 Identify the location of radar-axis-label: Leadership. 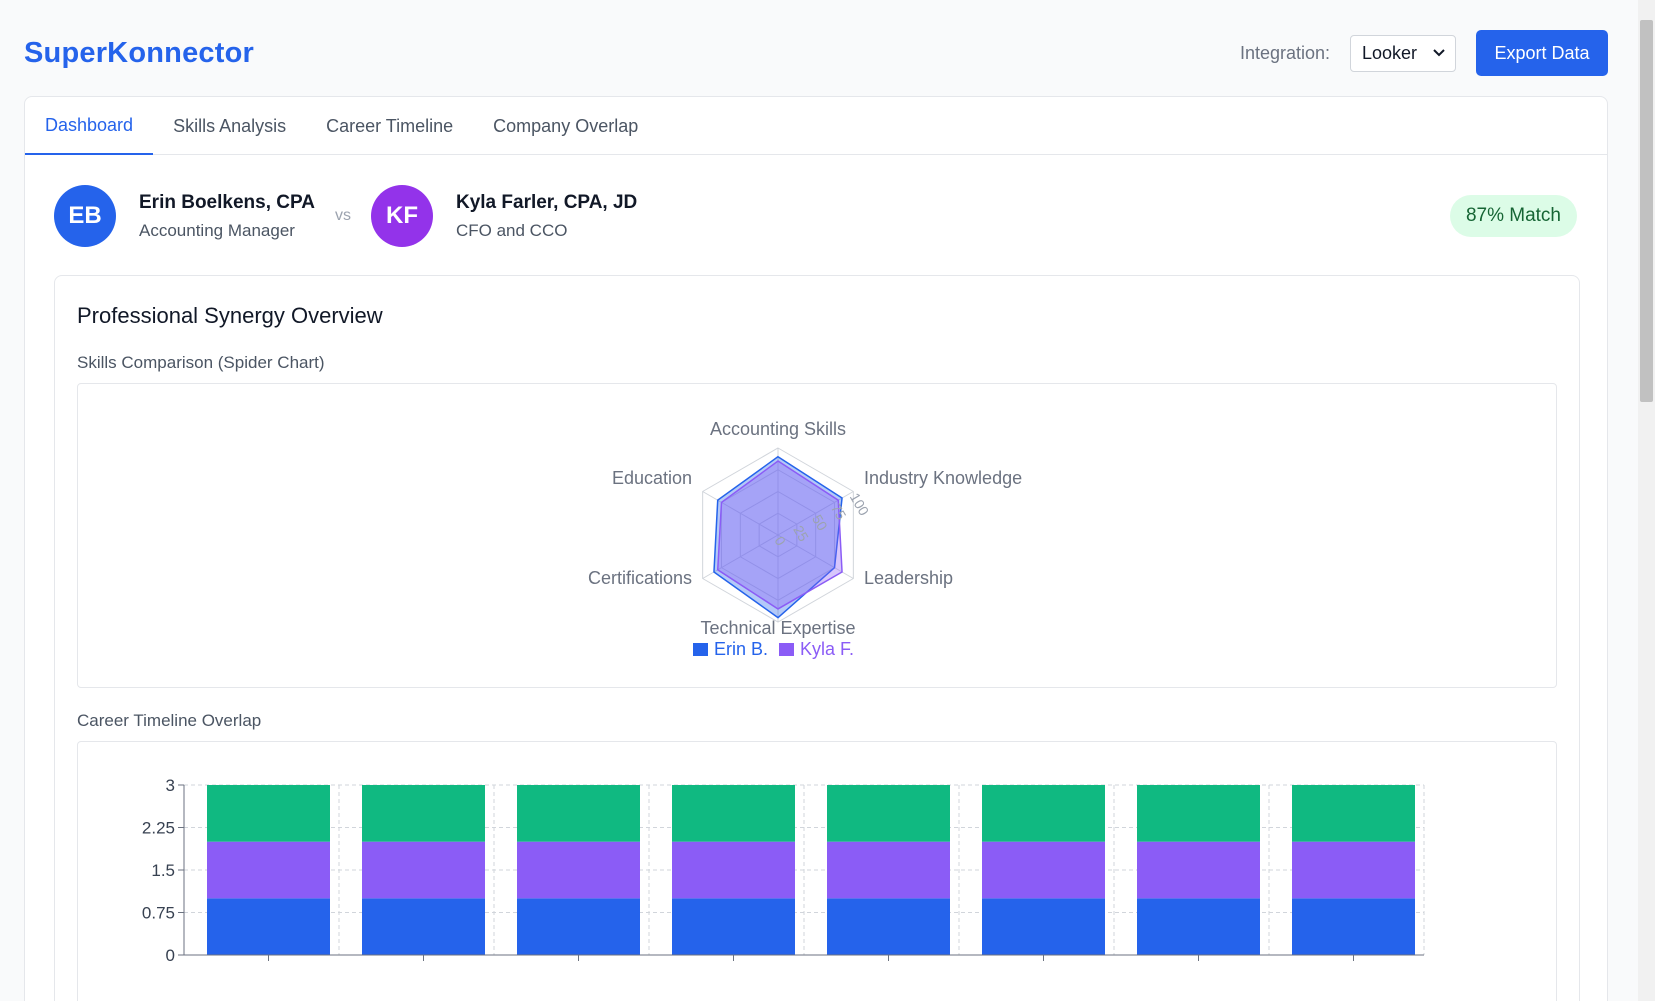
(908, 578).